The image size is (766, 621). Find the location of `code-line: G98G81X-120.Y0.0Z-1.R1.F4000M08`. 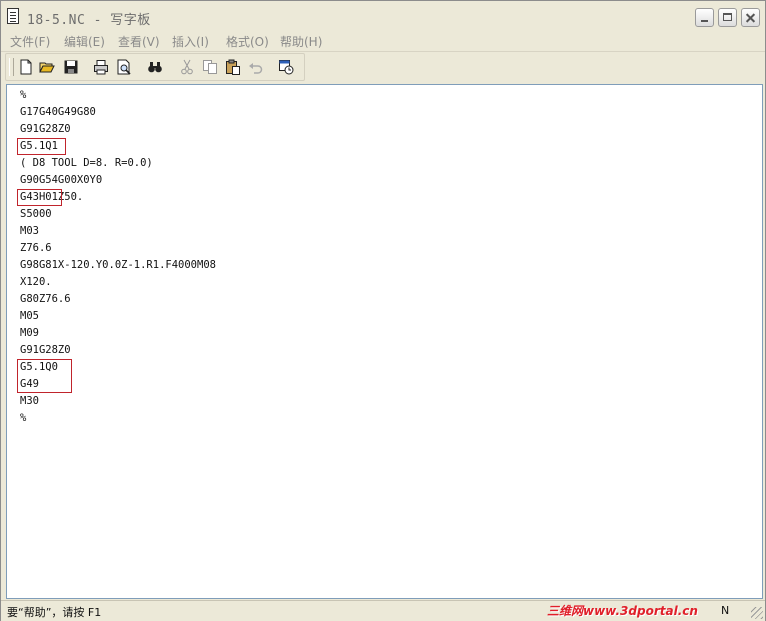

code-line: G98G81X-120.Y0.0Z-1.R1.F4000M08 is located at coordinates (118, 265).